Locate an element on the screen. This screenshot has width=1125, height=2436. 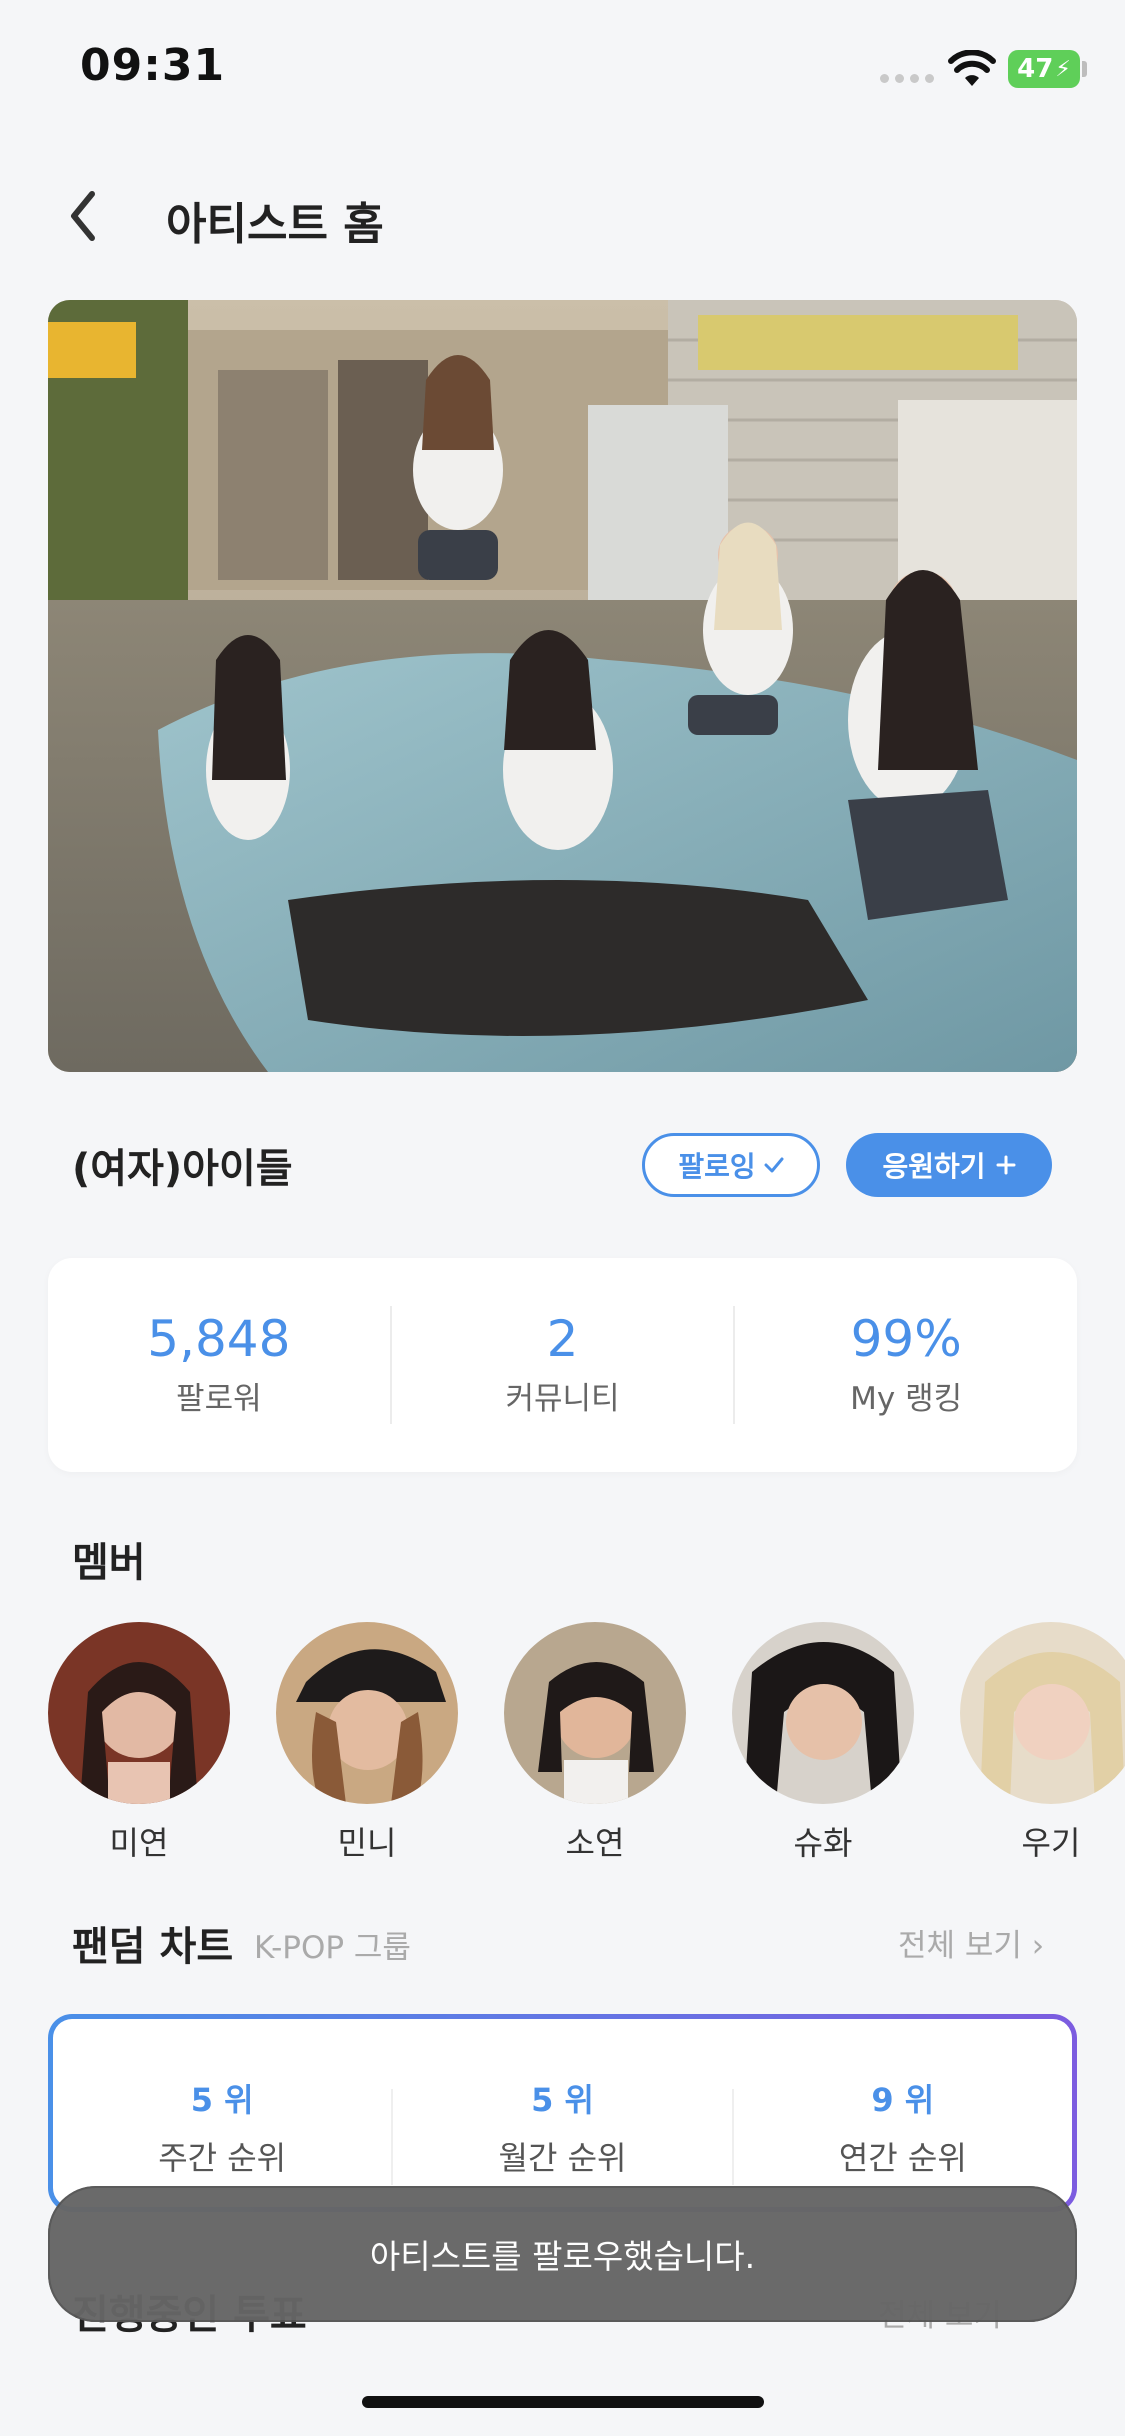
weekly-rank-value: 5 위 is located at coordinates (222, 2100).